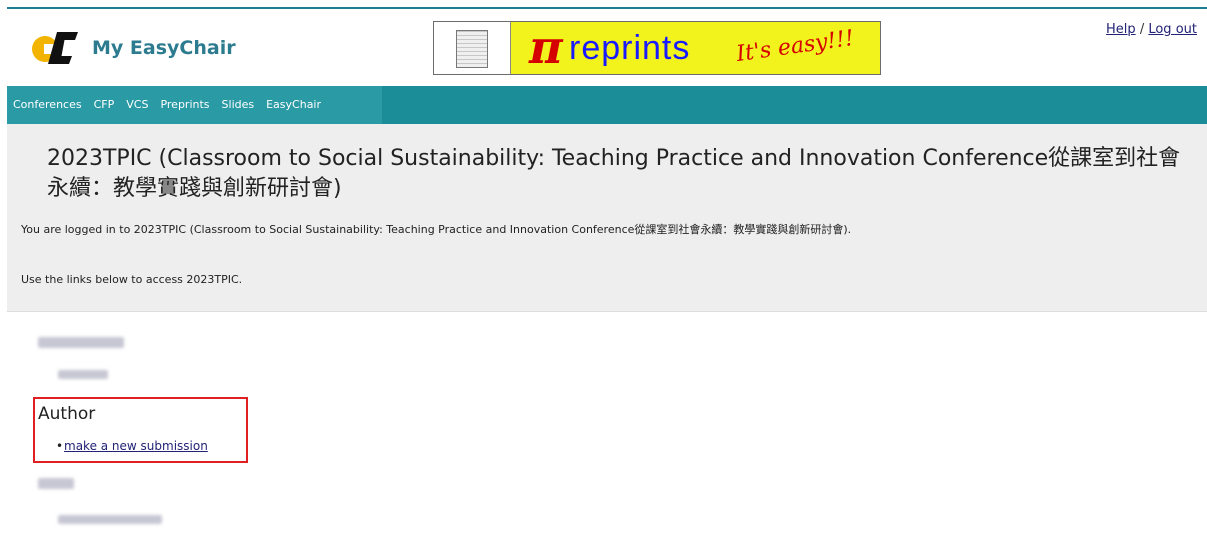 The width and height of the screenshot is (1207, 553). I want to click on banner-tagline: It's easy!!!, so click(795, 46).